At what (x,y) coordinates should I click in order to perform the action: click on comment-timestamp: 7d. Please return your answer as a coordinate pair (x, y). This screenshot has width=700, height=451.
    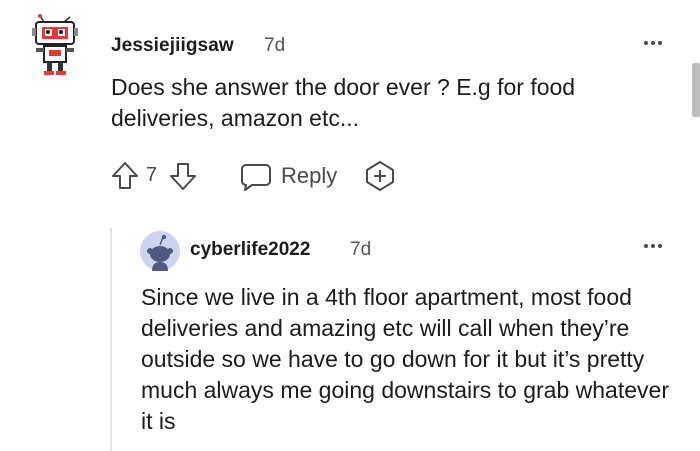
    Looking at the image, I should click on (275, 45).